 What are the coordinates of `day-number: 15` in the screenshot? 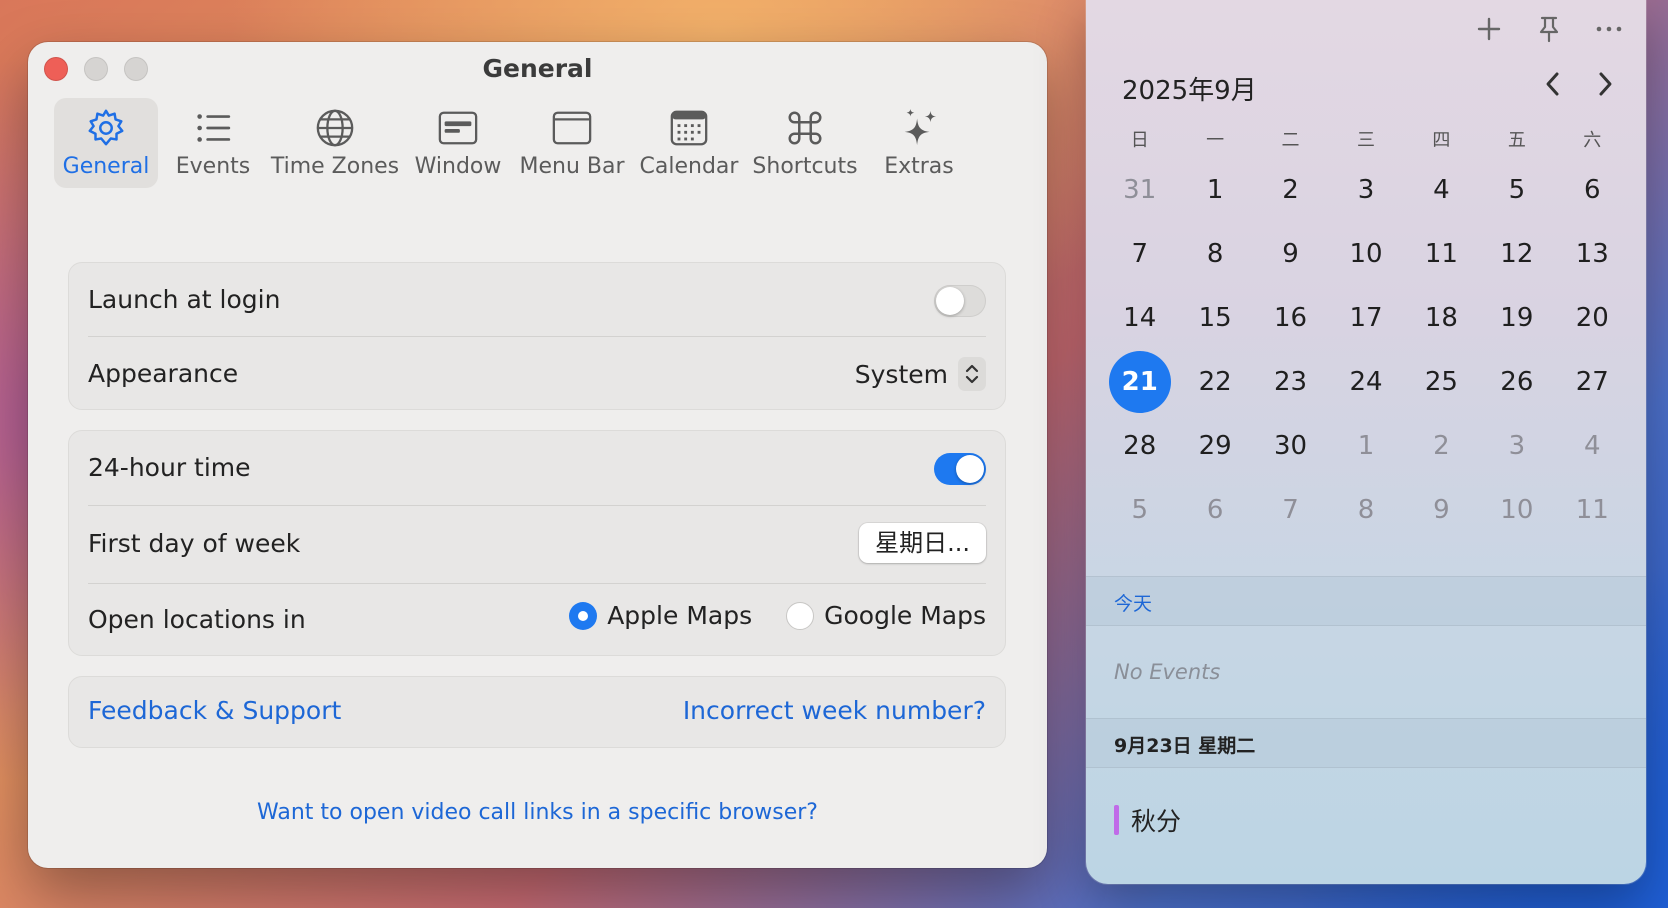 It's located at (1215, 318).